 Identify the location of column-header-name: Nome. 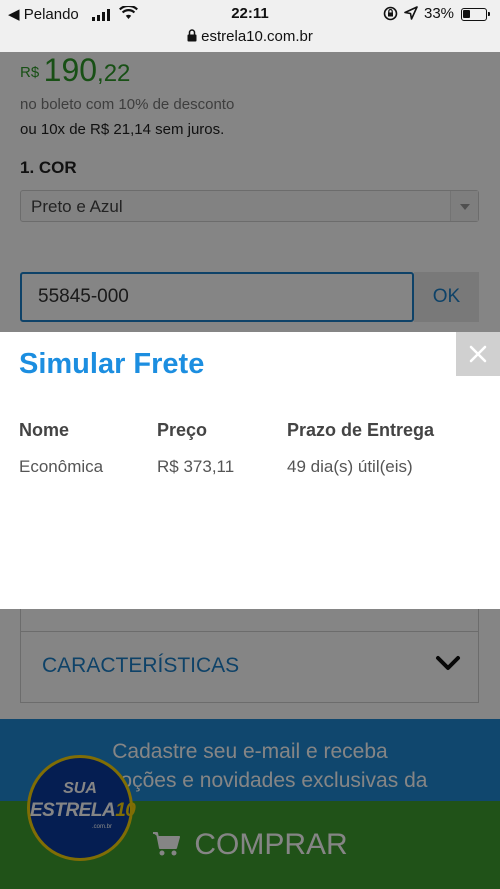
(44, 430).